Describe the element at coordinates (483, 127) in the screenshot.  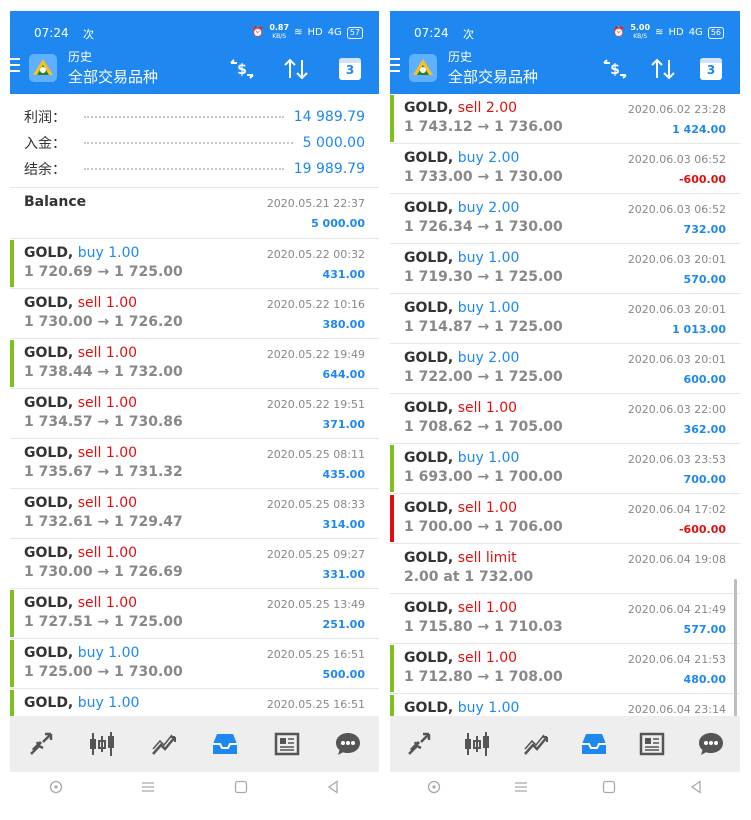
I see `trade-prices: 1 743.12 → 1 736.00` at that location.